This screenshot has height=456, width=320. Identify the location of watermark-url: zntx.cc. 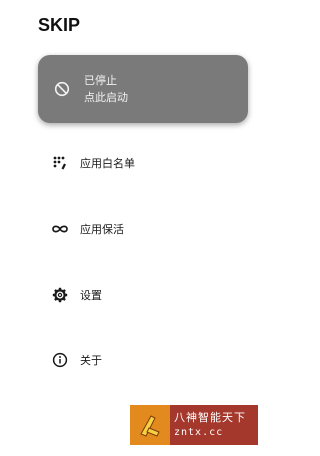
(199, 432).